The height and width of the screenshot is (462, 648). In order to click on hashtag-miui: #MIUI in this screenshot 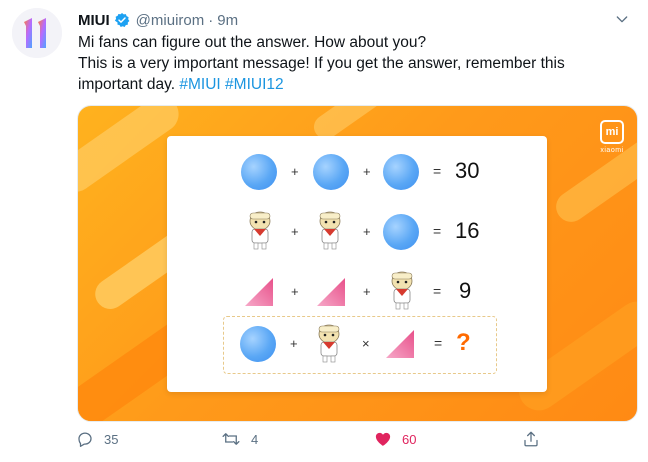, I will do `click(199, 84)`.